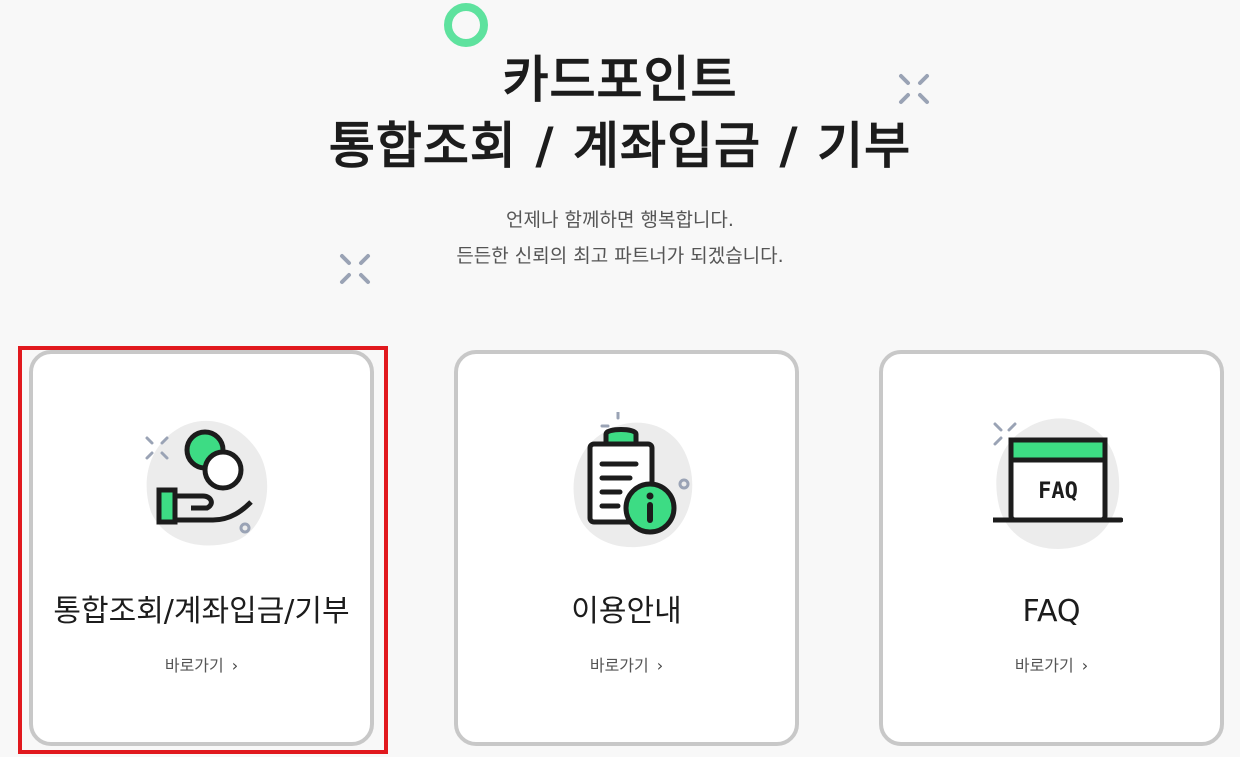 The width and height of the screenshot is (1240, 757). I want to click on card-faq: FAQ FAQ 바로가기 ›, so click(1051, 548).